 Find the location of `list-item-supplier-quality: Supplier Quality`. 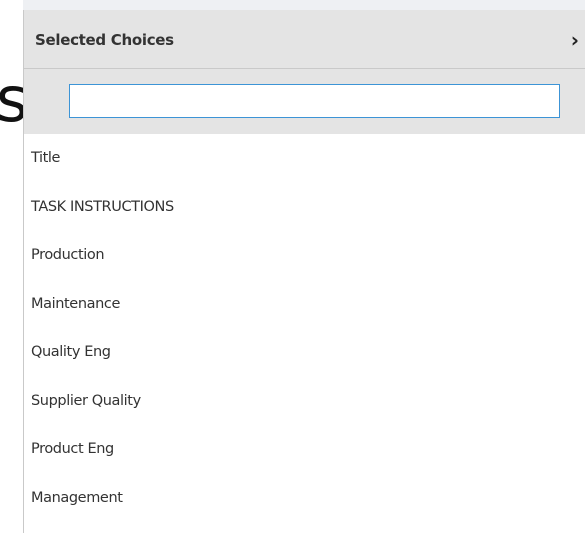

list-item-supplier-quality: Supplier Quality is located at coordinates (304, 401).